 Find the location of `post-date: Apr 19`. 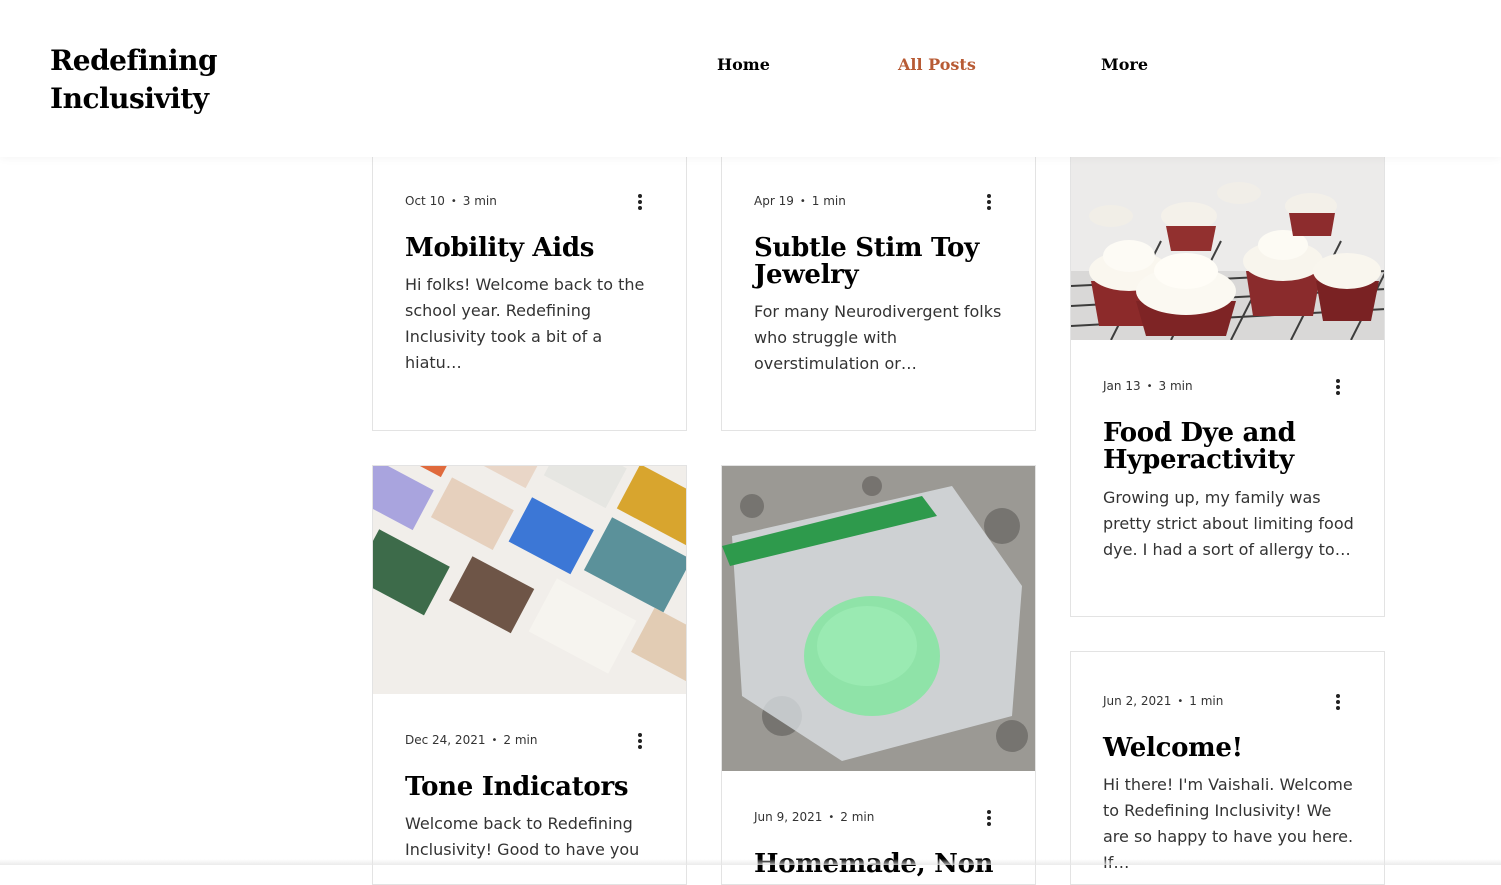

post-date: Apr 19 is located at coordinates (774, 201).